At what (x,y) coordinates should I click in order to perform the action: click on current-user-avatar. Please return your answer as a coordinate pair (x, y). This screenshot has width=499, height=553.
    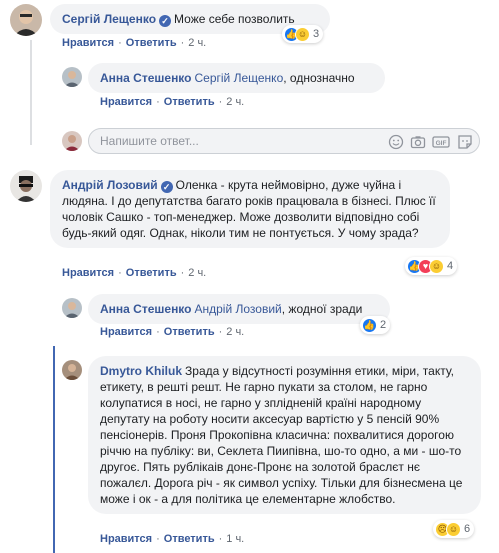
    Looking at the image, I should click on (72, 141).